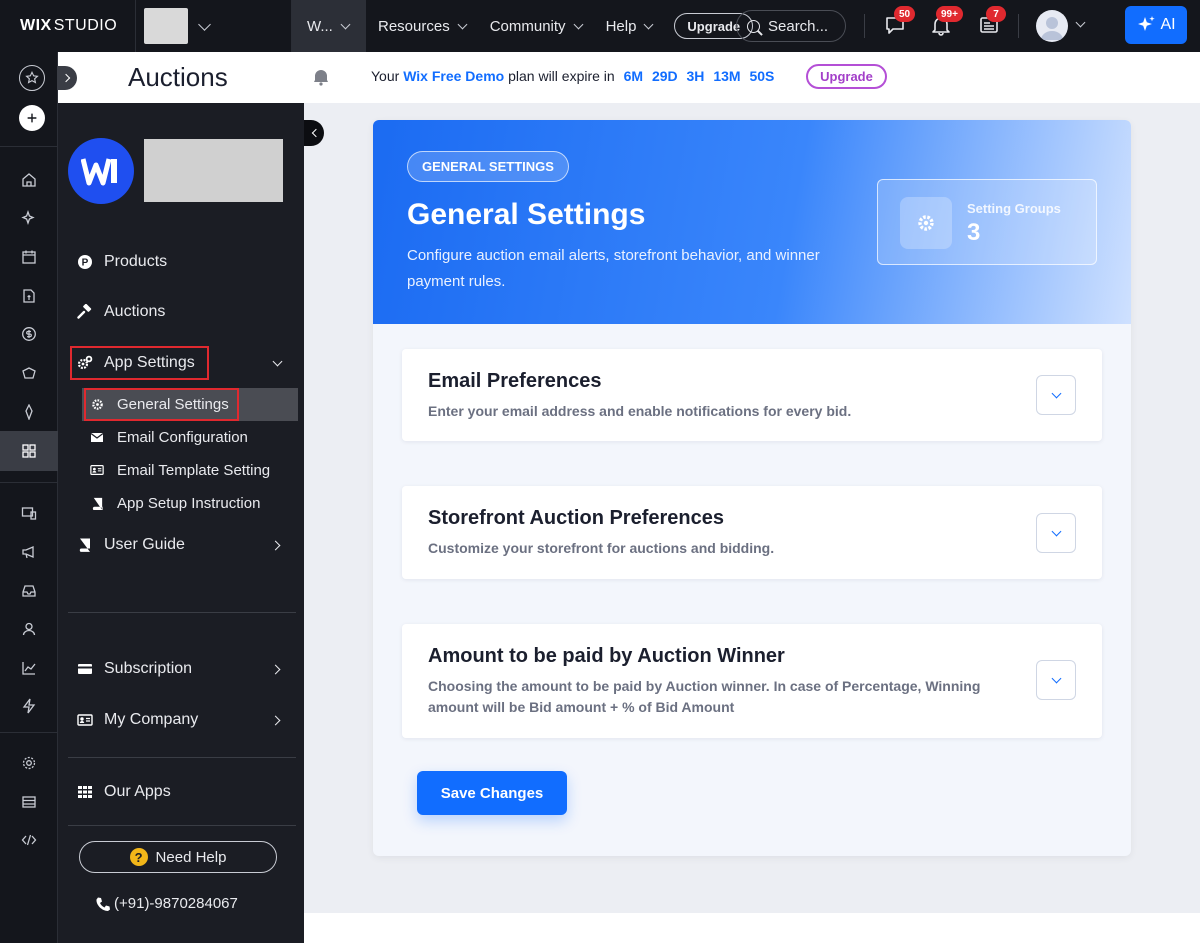  What do you see at coordinates (29, 840) in the screenshot?
I see `code-icon` at bounding box center [29, 840].